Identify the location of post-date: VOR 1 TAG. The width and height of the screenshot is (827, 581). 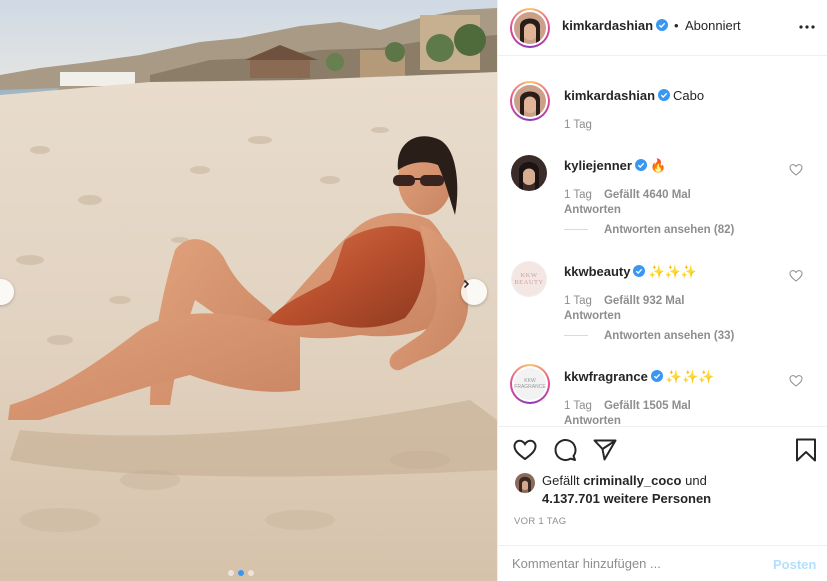
(540, 521).